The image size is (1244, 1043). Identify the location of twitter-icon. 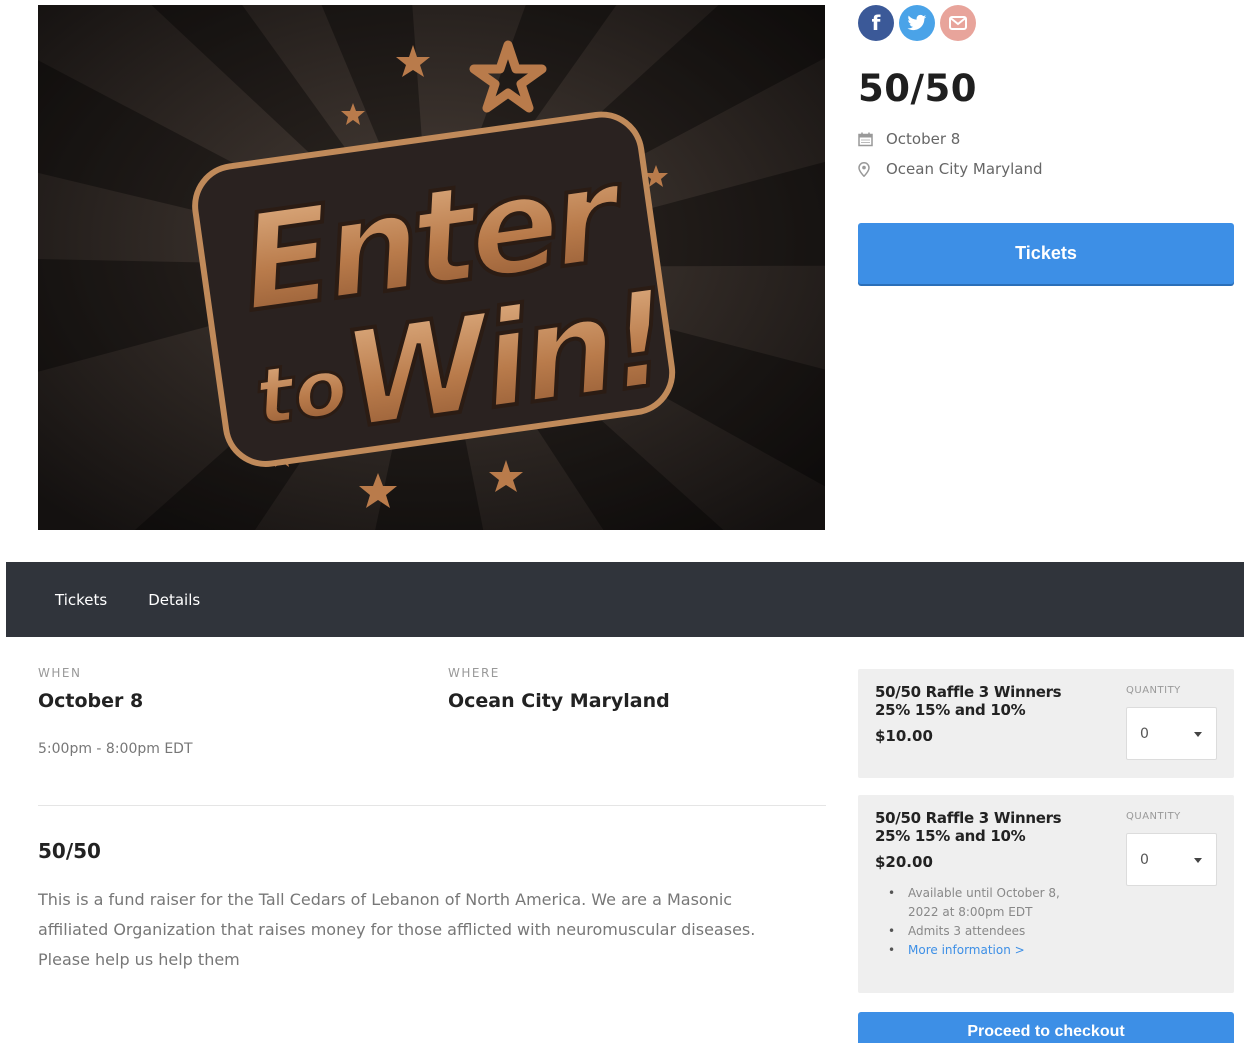
(917, 22).